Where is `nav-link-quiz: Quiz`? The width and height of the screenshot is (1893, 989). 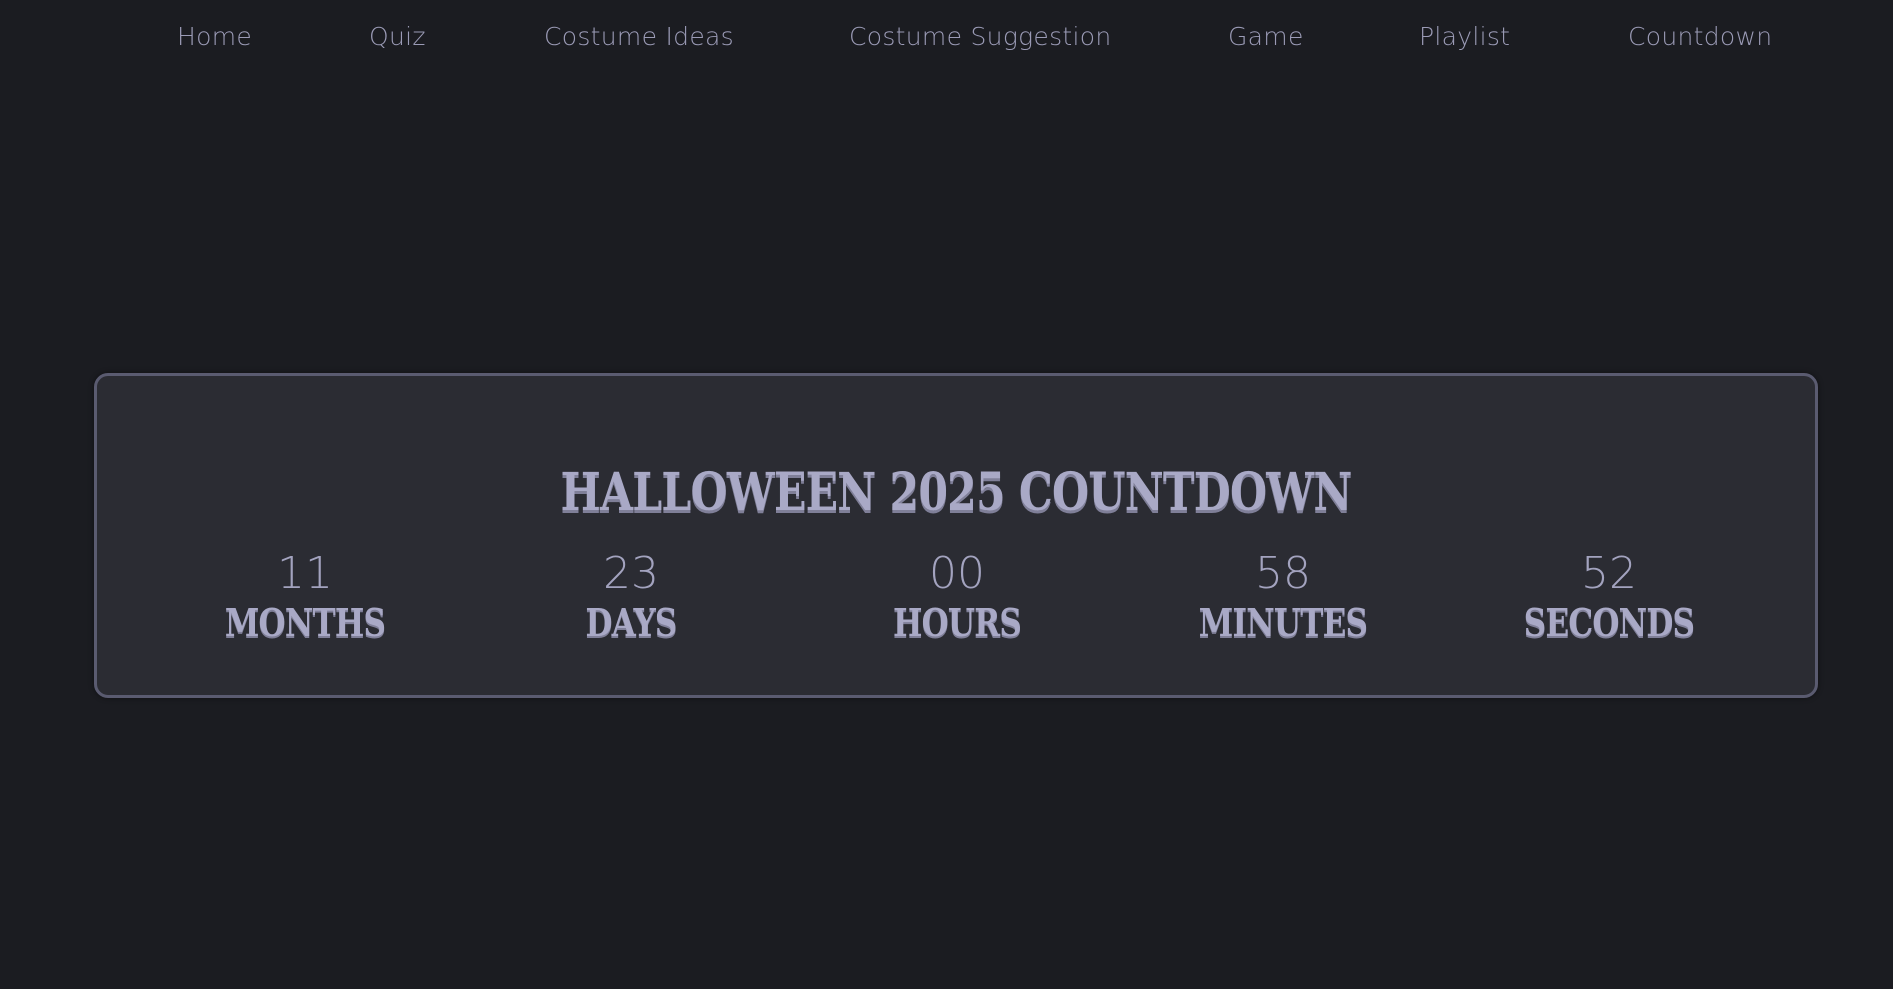
nav-link-quiz: Quiz is located at coordinates (397, 36).